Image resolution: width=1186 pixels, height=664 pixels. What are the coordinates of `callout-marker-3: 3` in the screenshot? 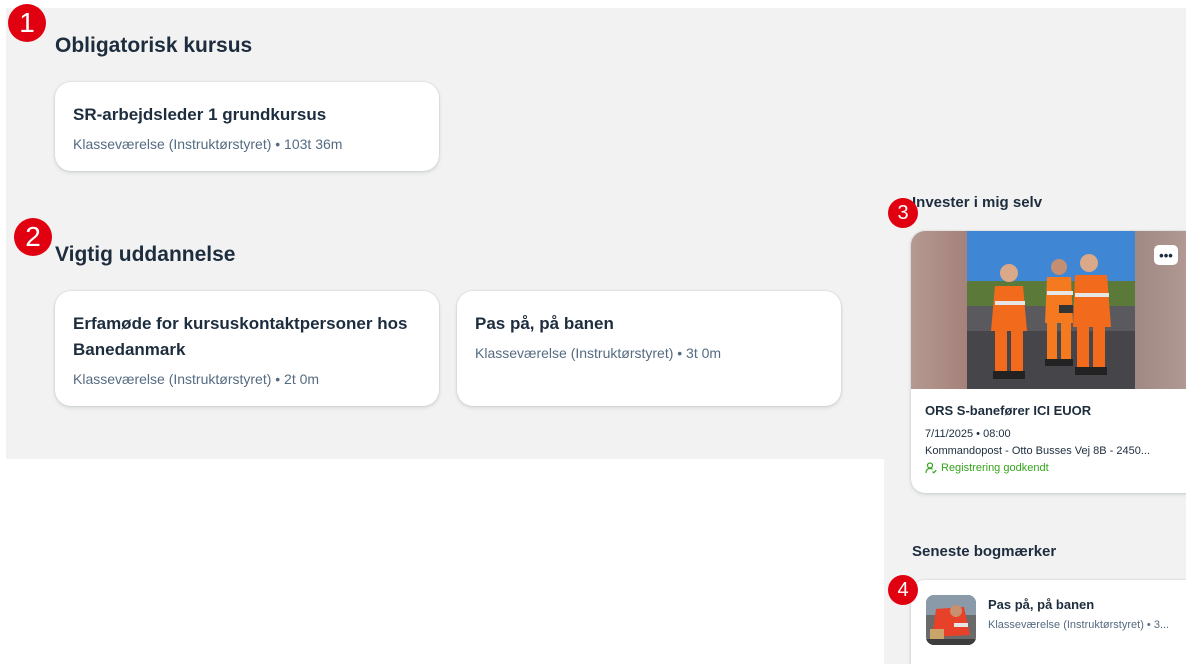 It's located at (903, 213).